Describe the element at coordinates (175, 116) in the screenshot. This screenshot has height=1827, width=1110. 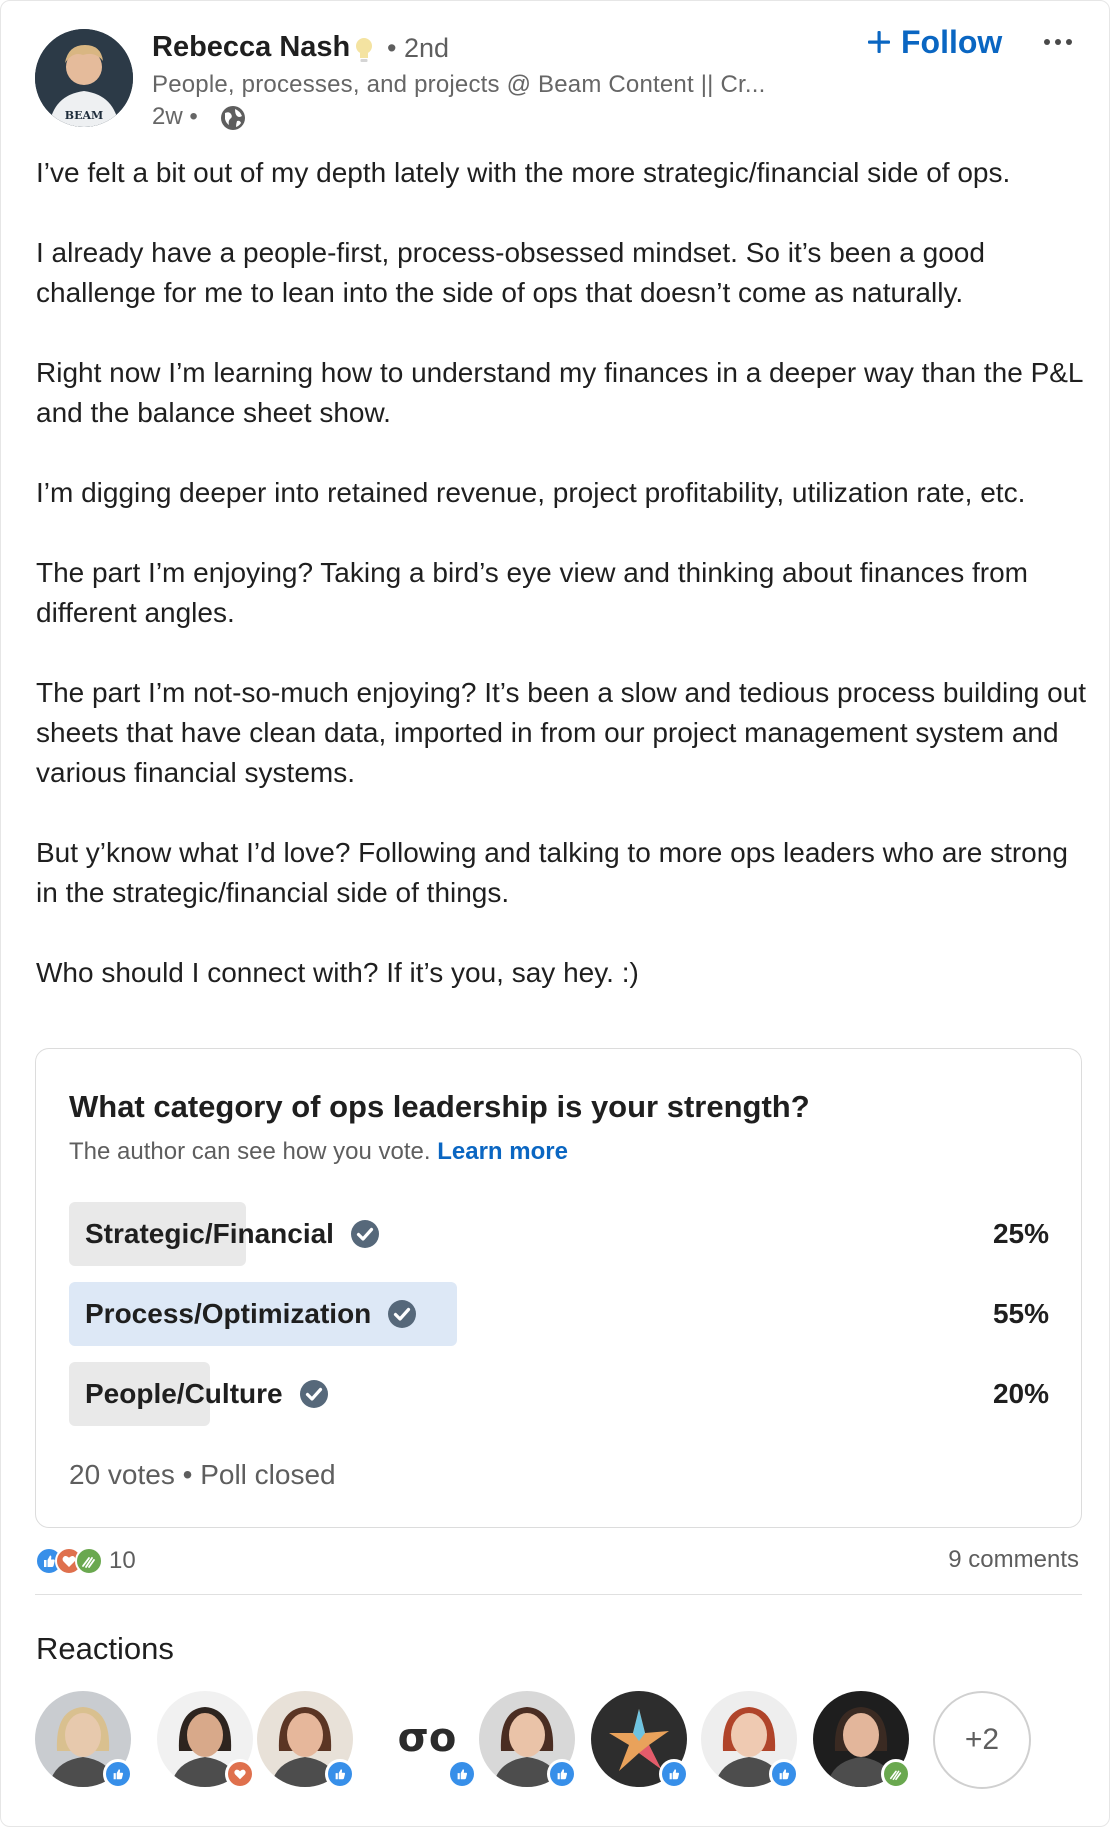
I see `post-time: 2w •` at that location.